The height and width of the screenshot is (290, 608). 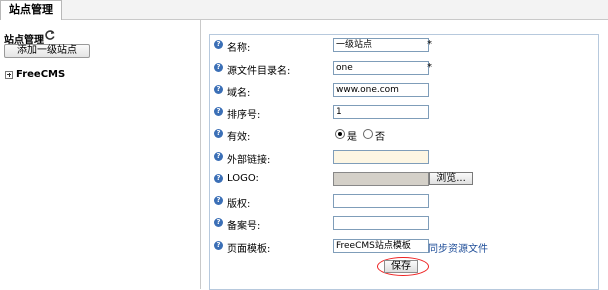 What do you see at coordinates (381, 68) in the screenshot?
I see `source-dir-input` at bounding box center [381, 68].